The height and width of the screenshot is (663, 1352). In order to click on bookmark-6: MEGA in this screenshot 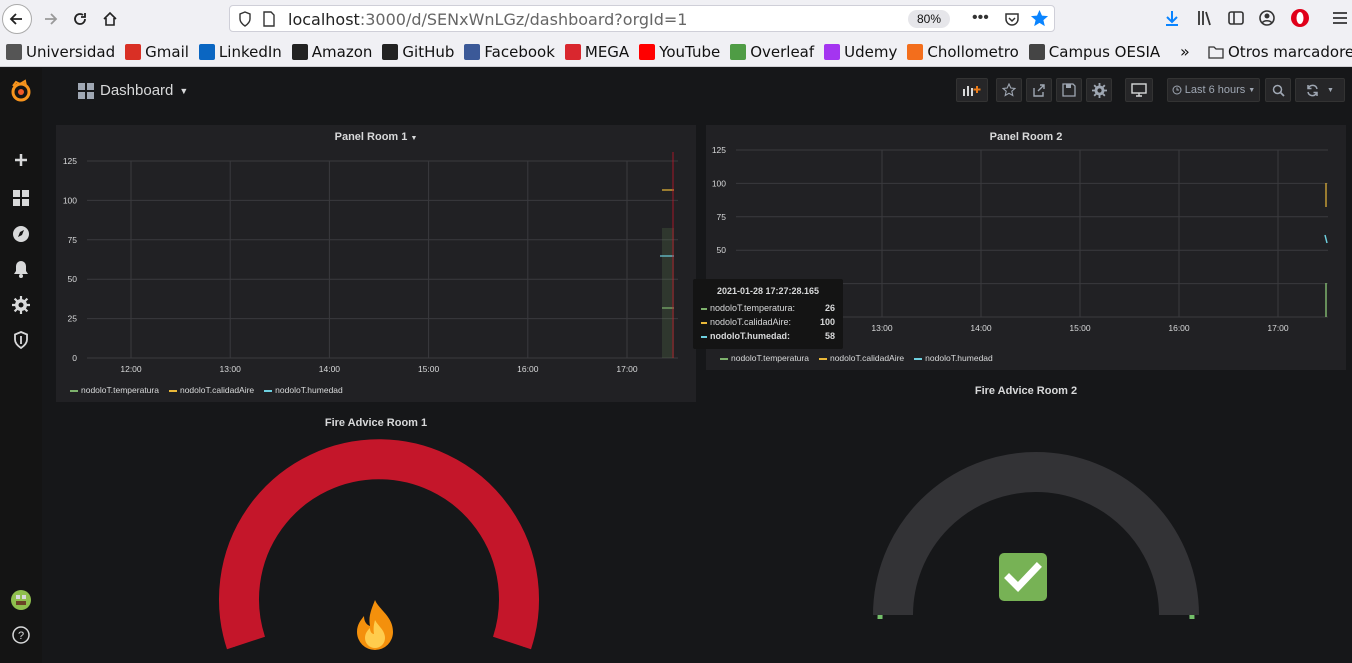, I will do `click(596, 52)`.